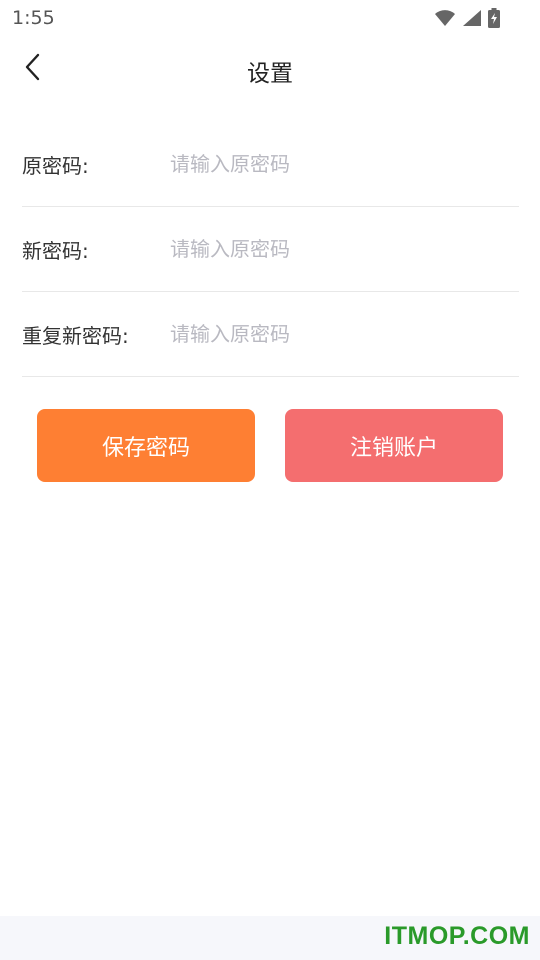  Describe the element at coordinates (335, 249) in the screenshot. I see `new-password-input` at that location.